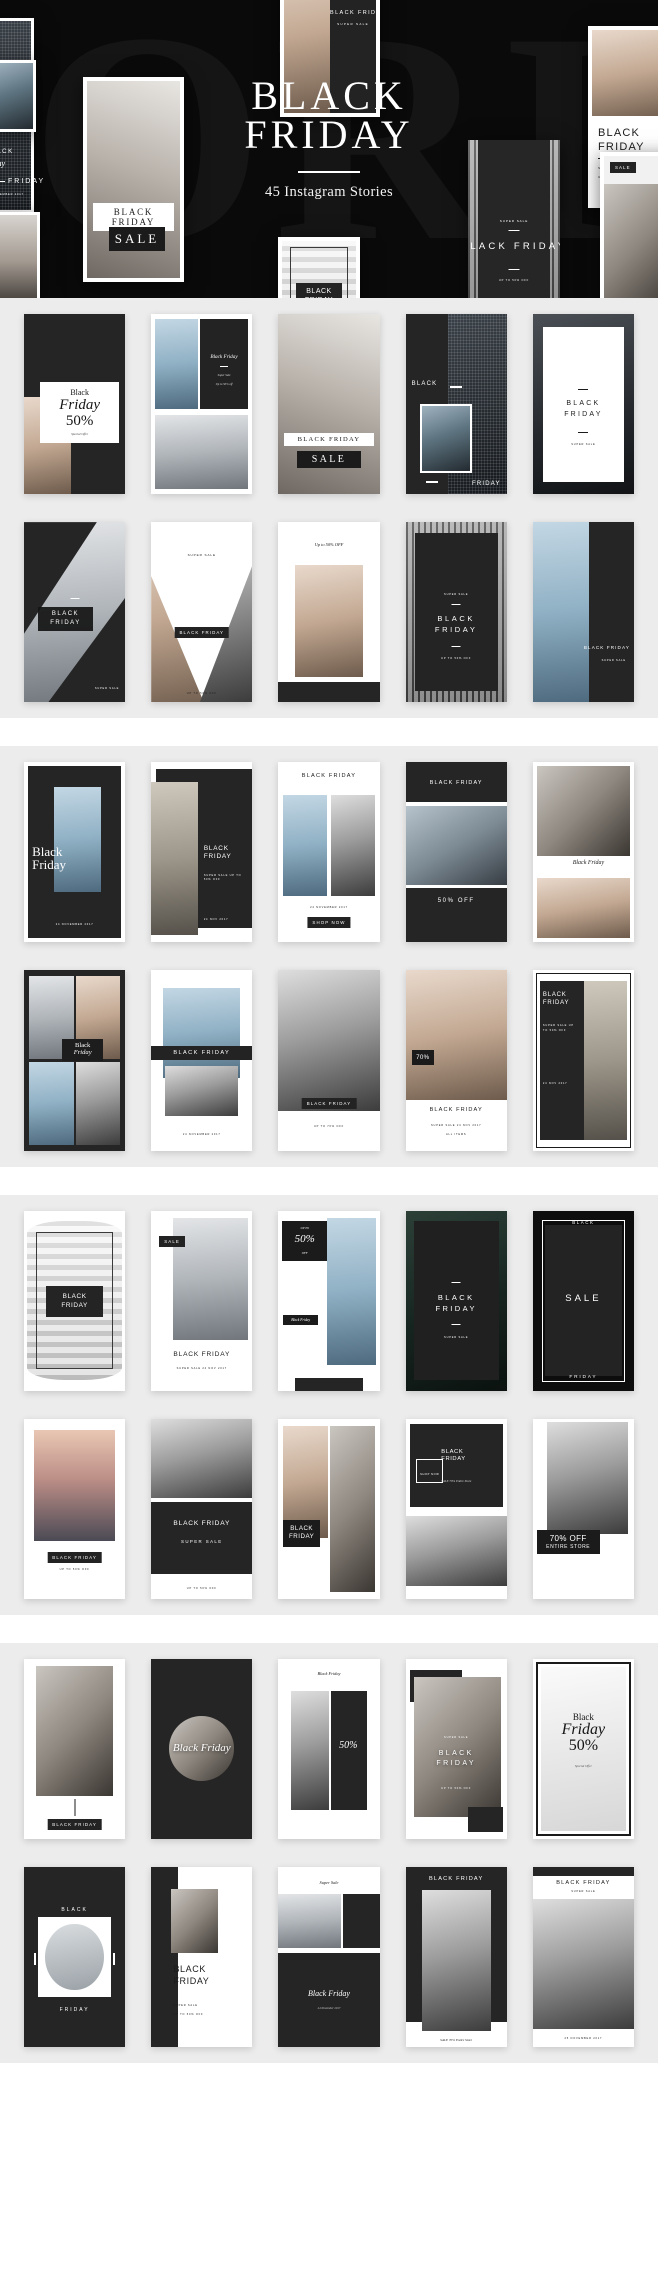  I want to click on card-4-4-l3: FRIDAY, so click(456, 1764).